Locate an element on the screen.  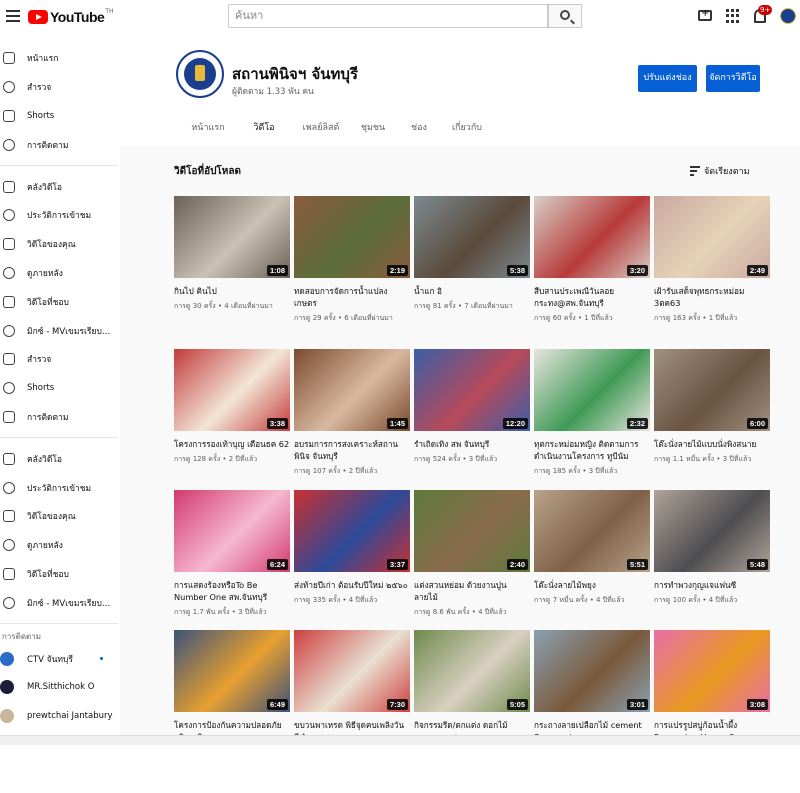
subscription-item: prewtchai Jantabury is located at coordinates (59, 716).